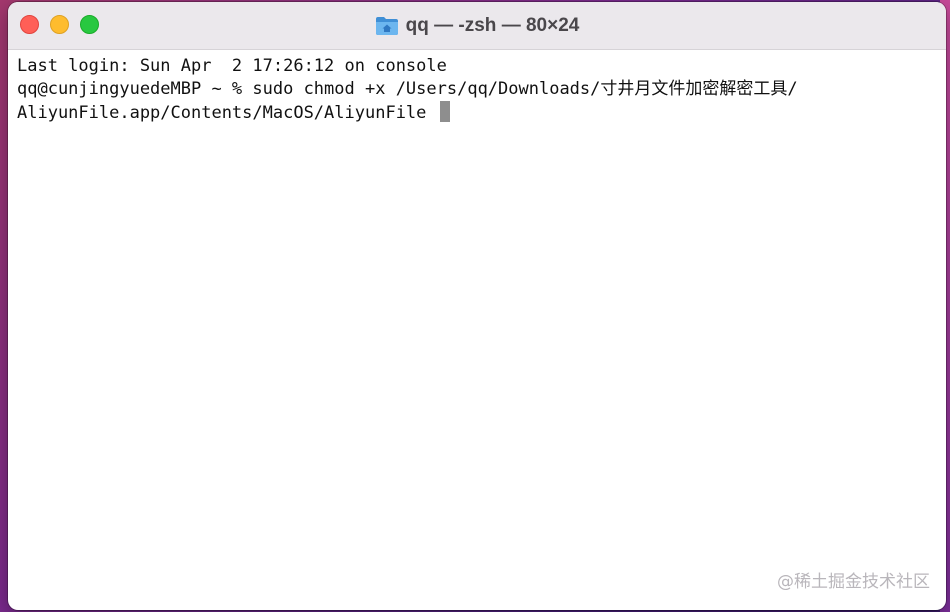  I want to click on command-continuation: AliyunFile.app/Contents/MacOS/AliyunFile, so click(227, 113).